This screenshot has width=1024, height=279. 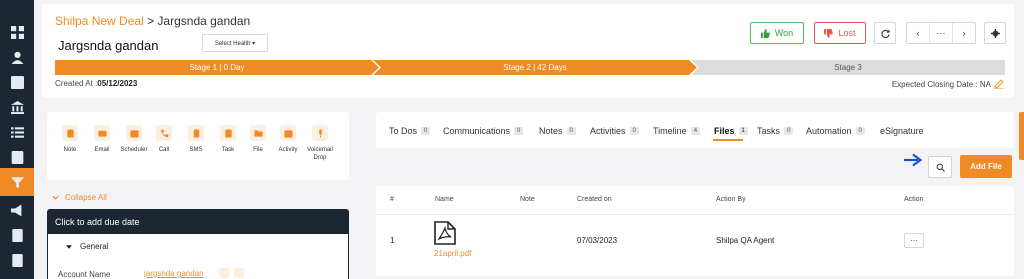 What do you see at coordinates (840, 33) in the screenshot?
I see `lost-button: Lost` at bounding box center [840, 33].